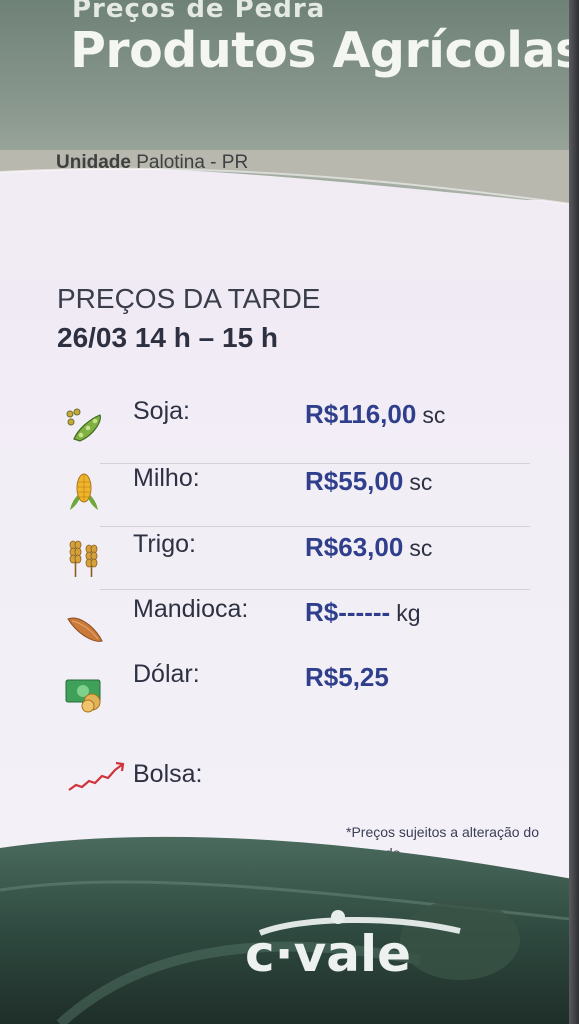  I want to click on dolar-price: R$5,25, so click(347, 677).